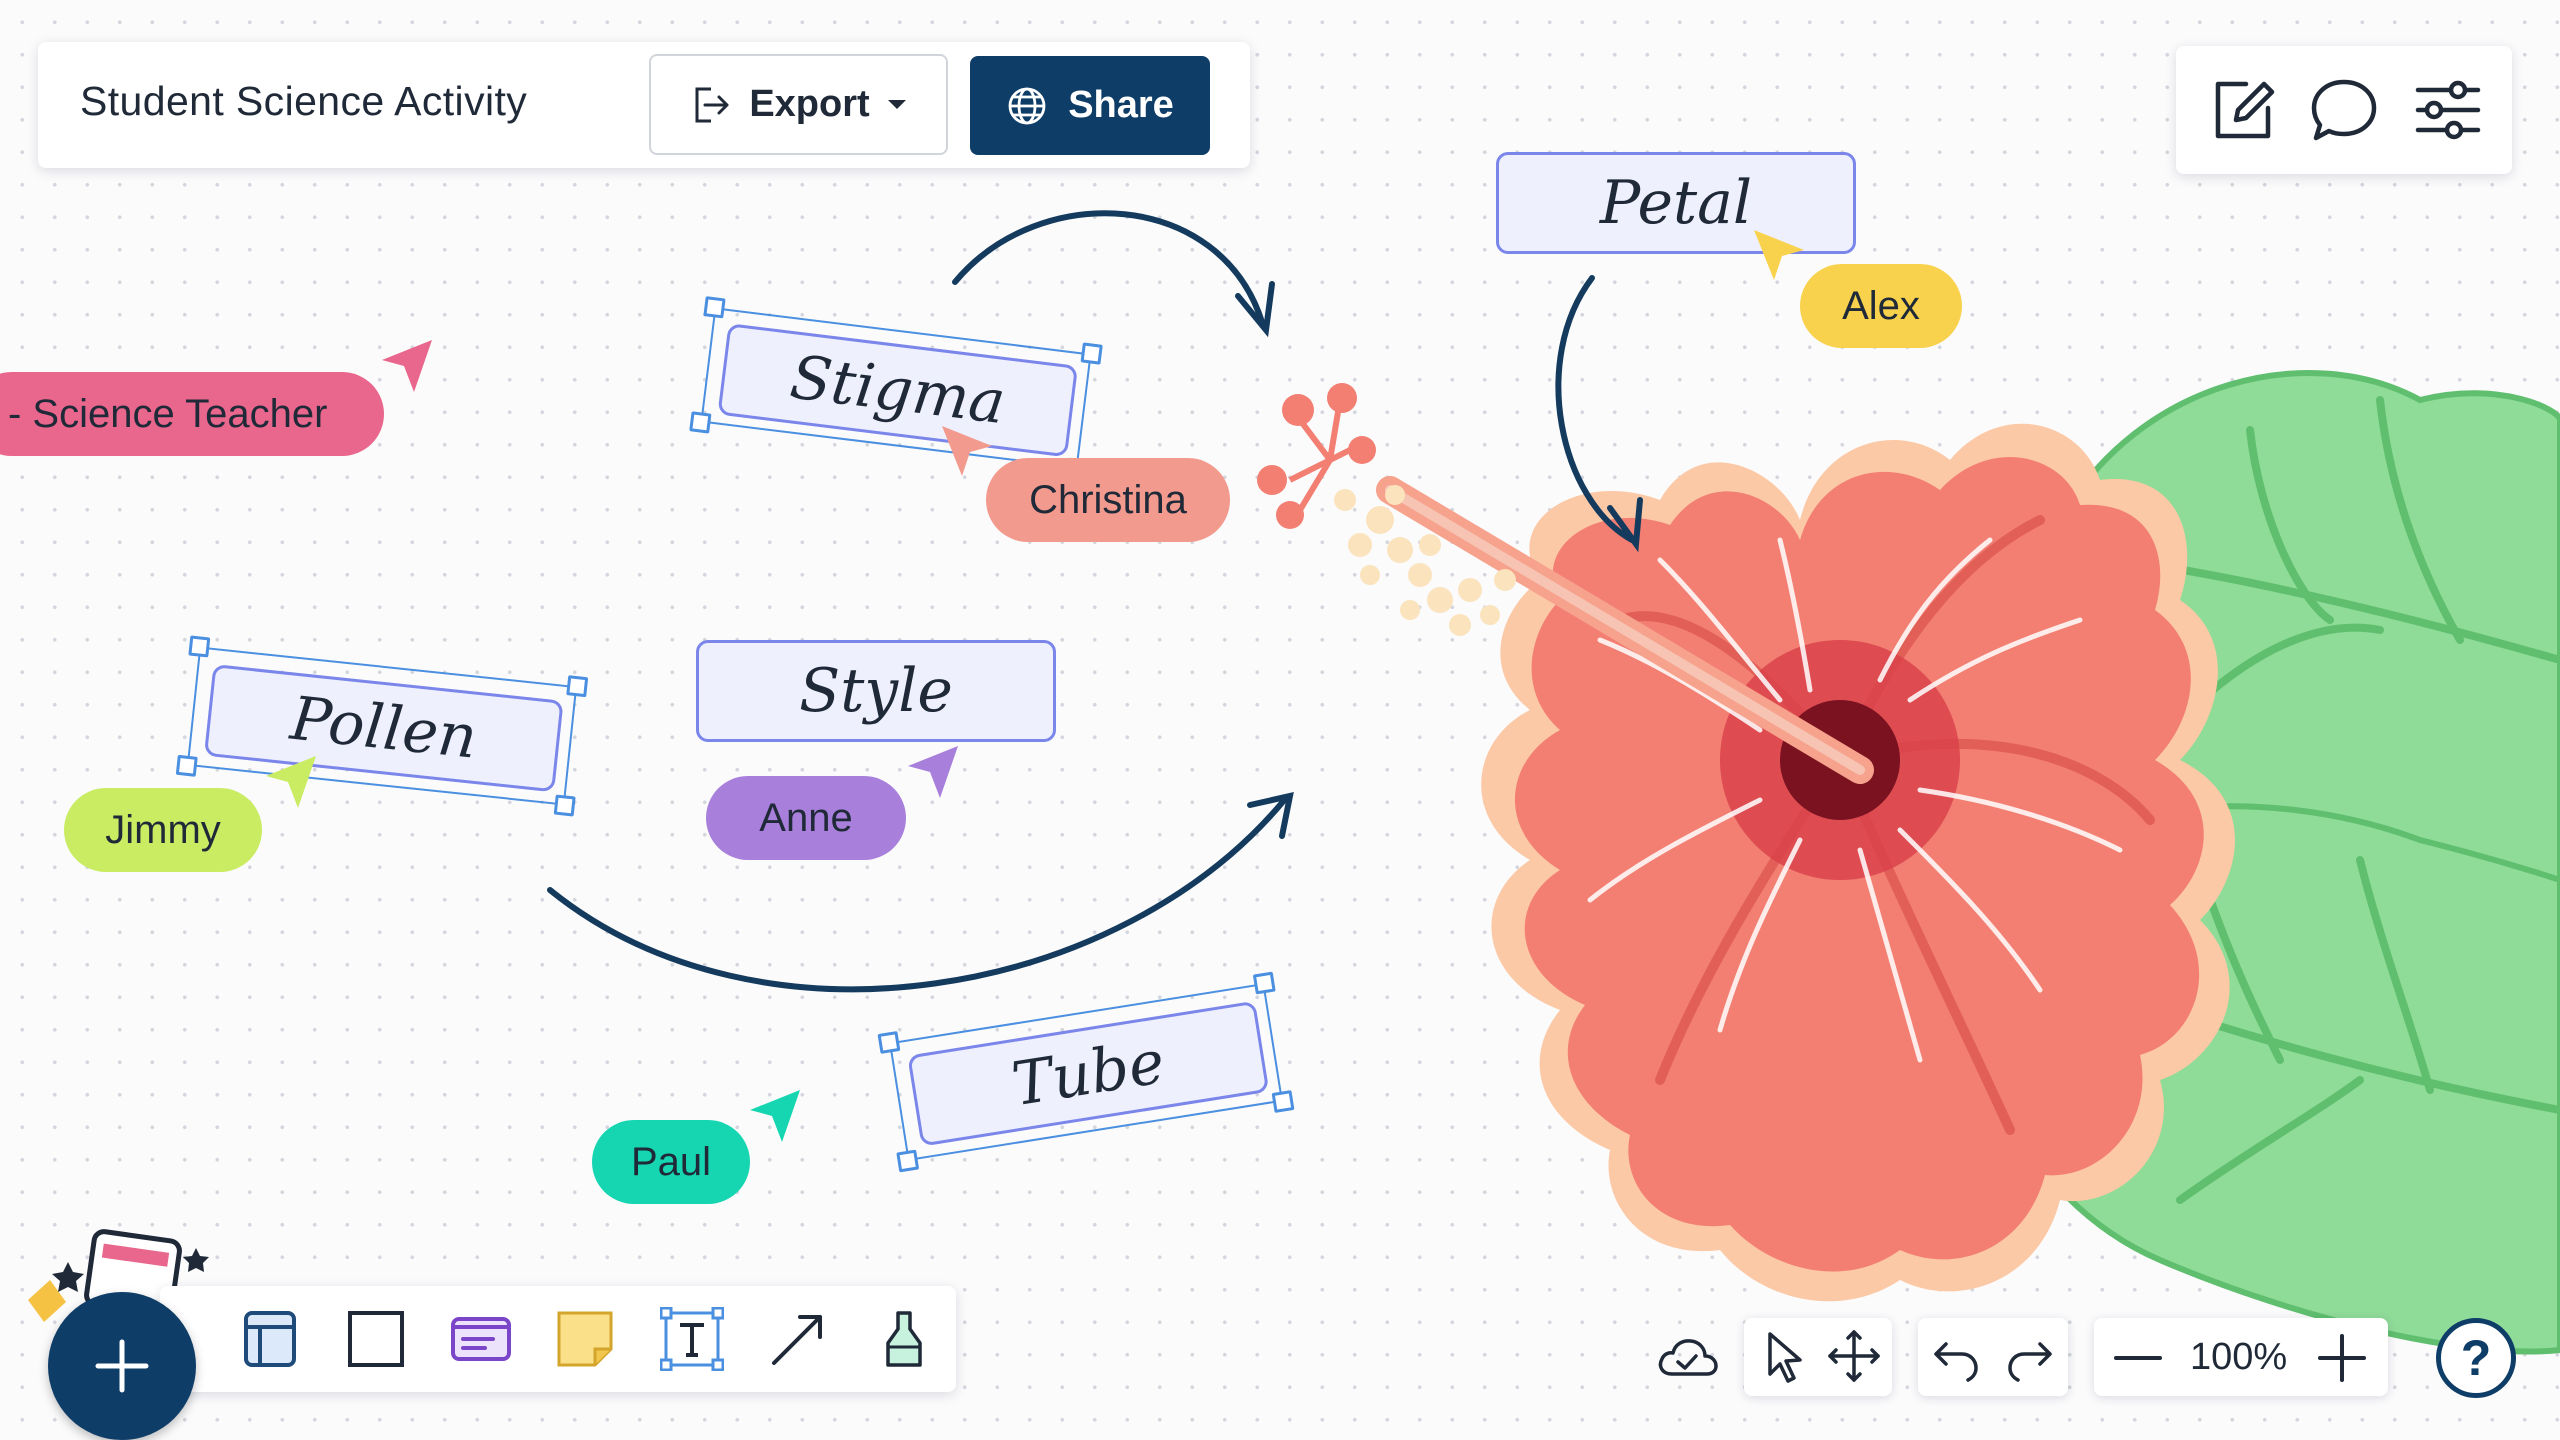 This screenshot has height=1440, width=2560. I want to click on user-tag-alex: Alex, so click(1881, 306).